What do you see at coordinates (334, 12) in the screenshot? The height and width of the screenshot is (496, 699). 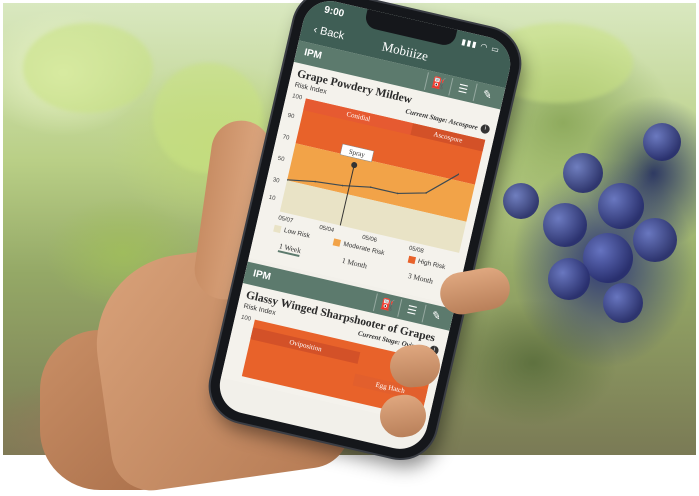 I see `status-time: 9:00` at bounding box center [334, 12].